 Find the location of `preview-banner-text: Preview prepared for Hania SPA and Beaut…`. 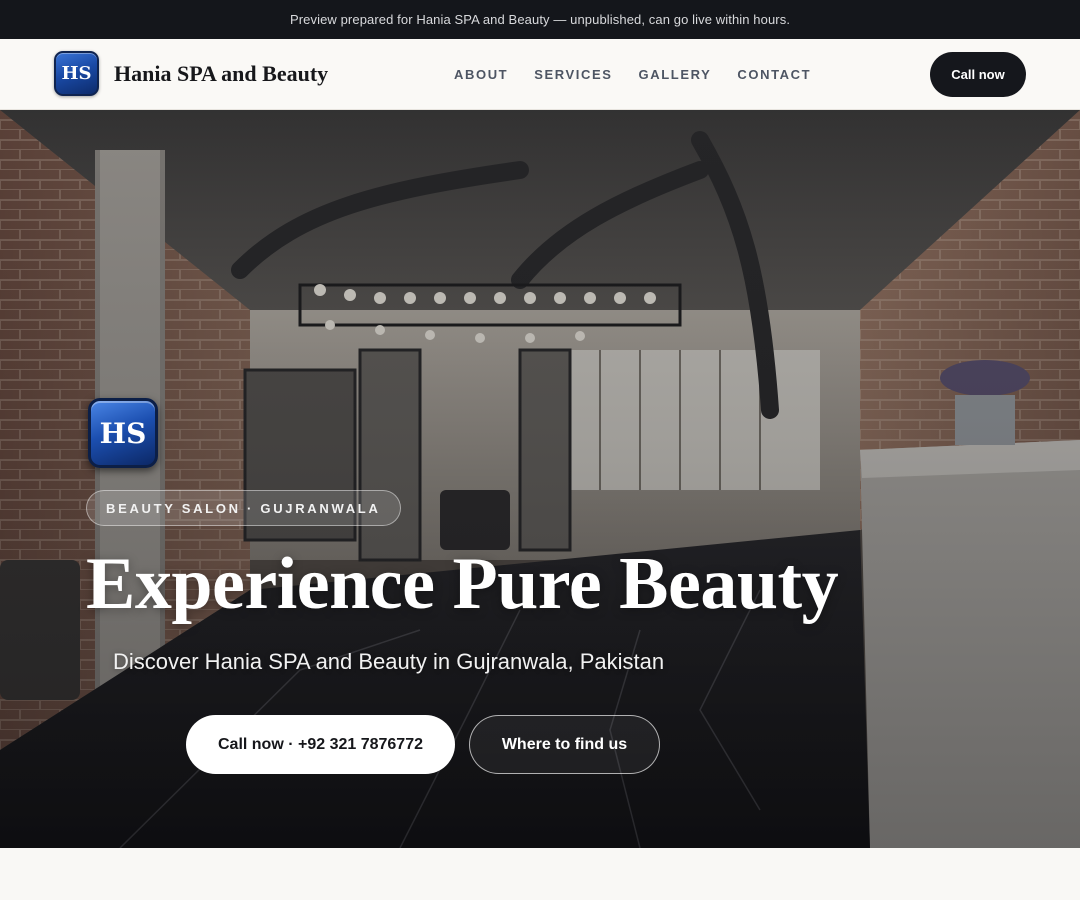

preview-banner-text: Preview prepared for Hania SPA and Beaut… is located at coordinates (540, 19).